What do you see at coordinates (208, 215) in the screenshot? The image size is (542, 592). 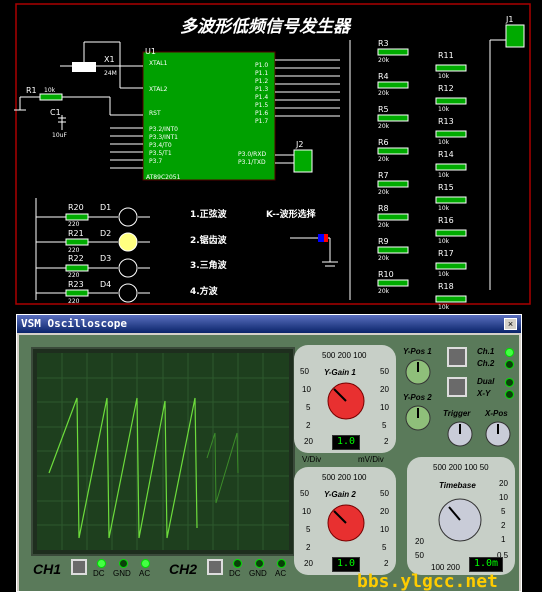 I see `waveform-option-label: 1.正弦波` at bounding box center [208, 215].